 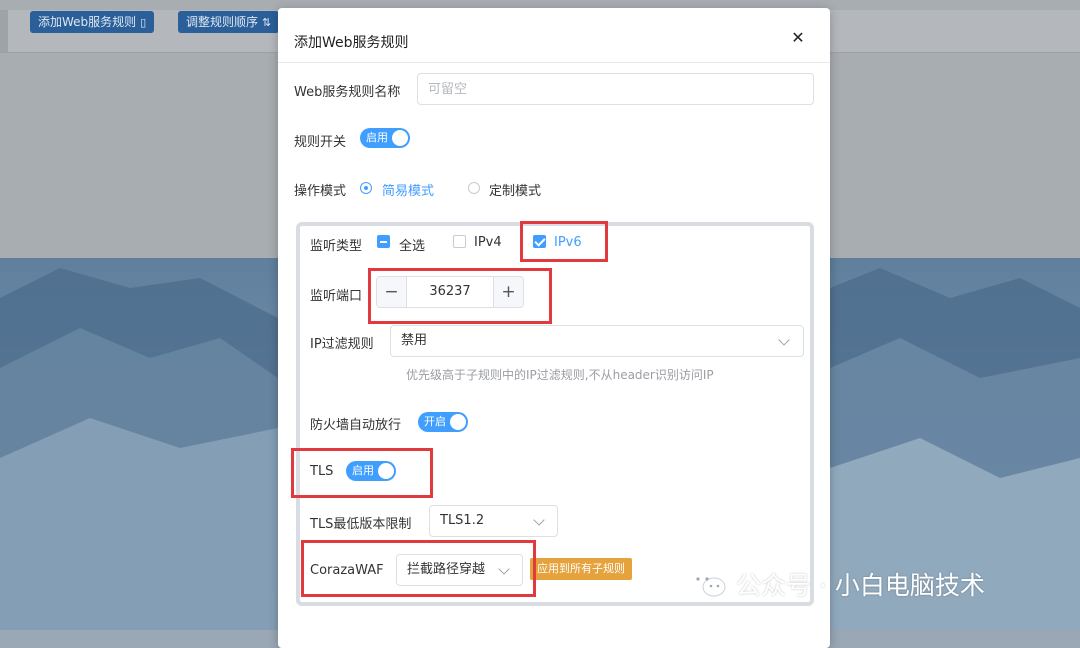 What do you see at coordinates (392, 292) in the screenshot?
I see `decrement-button: −` at bounding box center [392, 292].